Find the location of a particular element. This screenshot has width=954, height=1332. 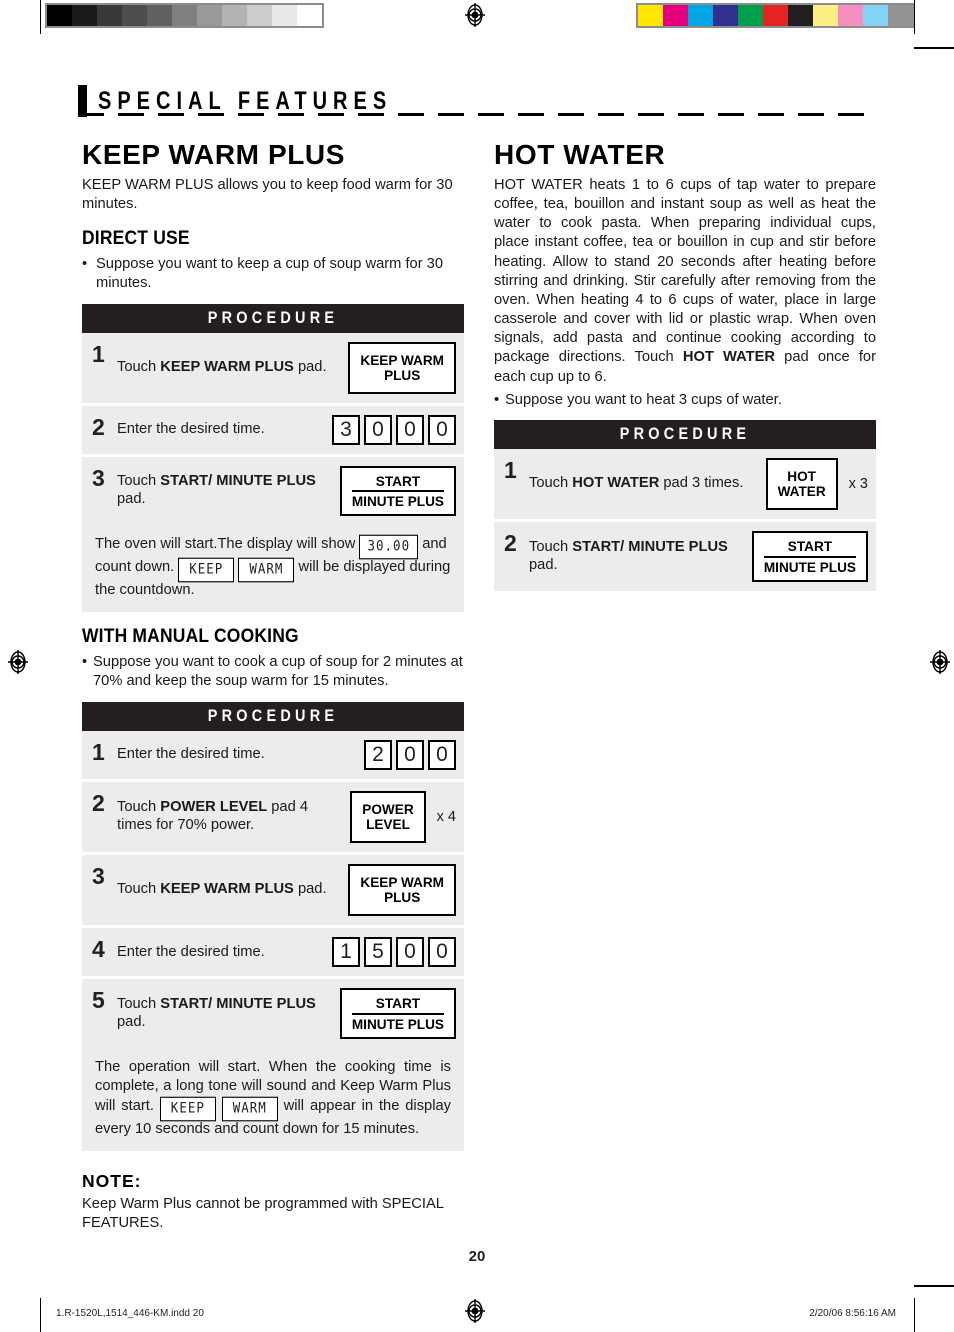

oven-pad-hot-water: HOT WATER is located at coordinates (801, 484).